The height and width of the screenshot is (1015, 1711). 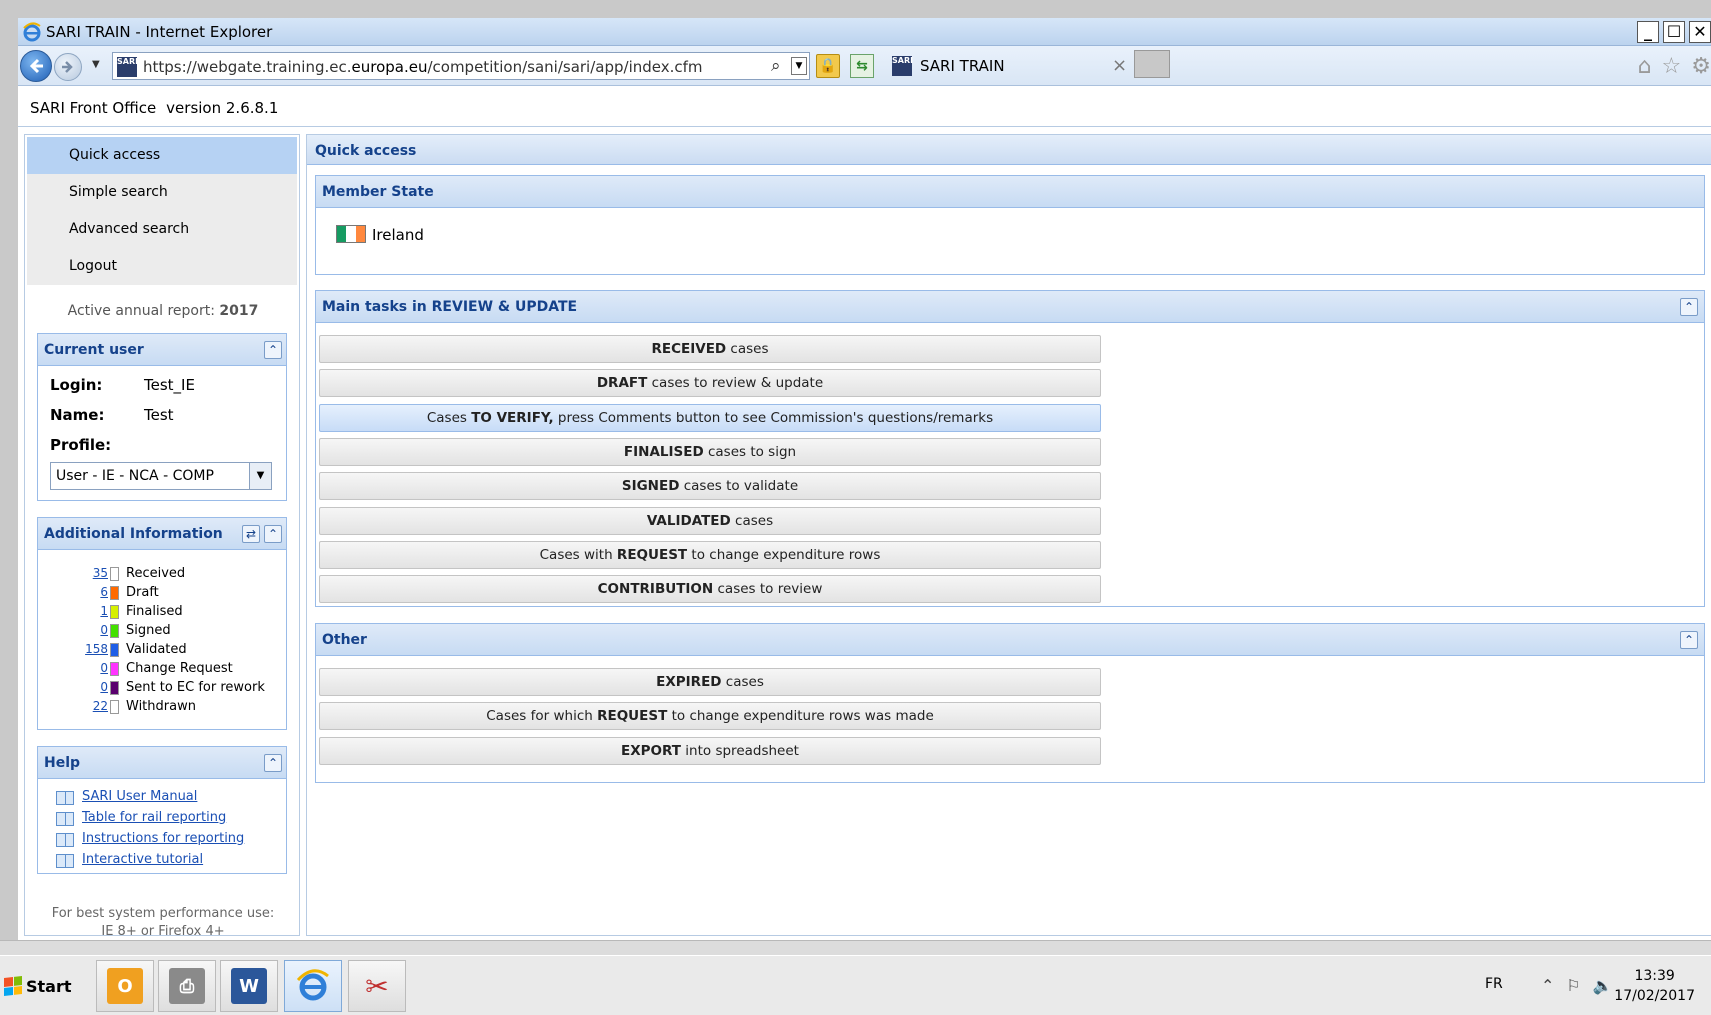 I want to click on member-state-title: Member State, so click(x=378, y=192).